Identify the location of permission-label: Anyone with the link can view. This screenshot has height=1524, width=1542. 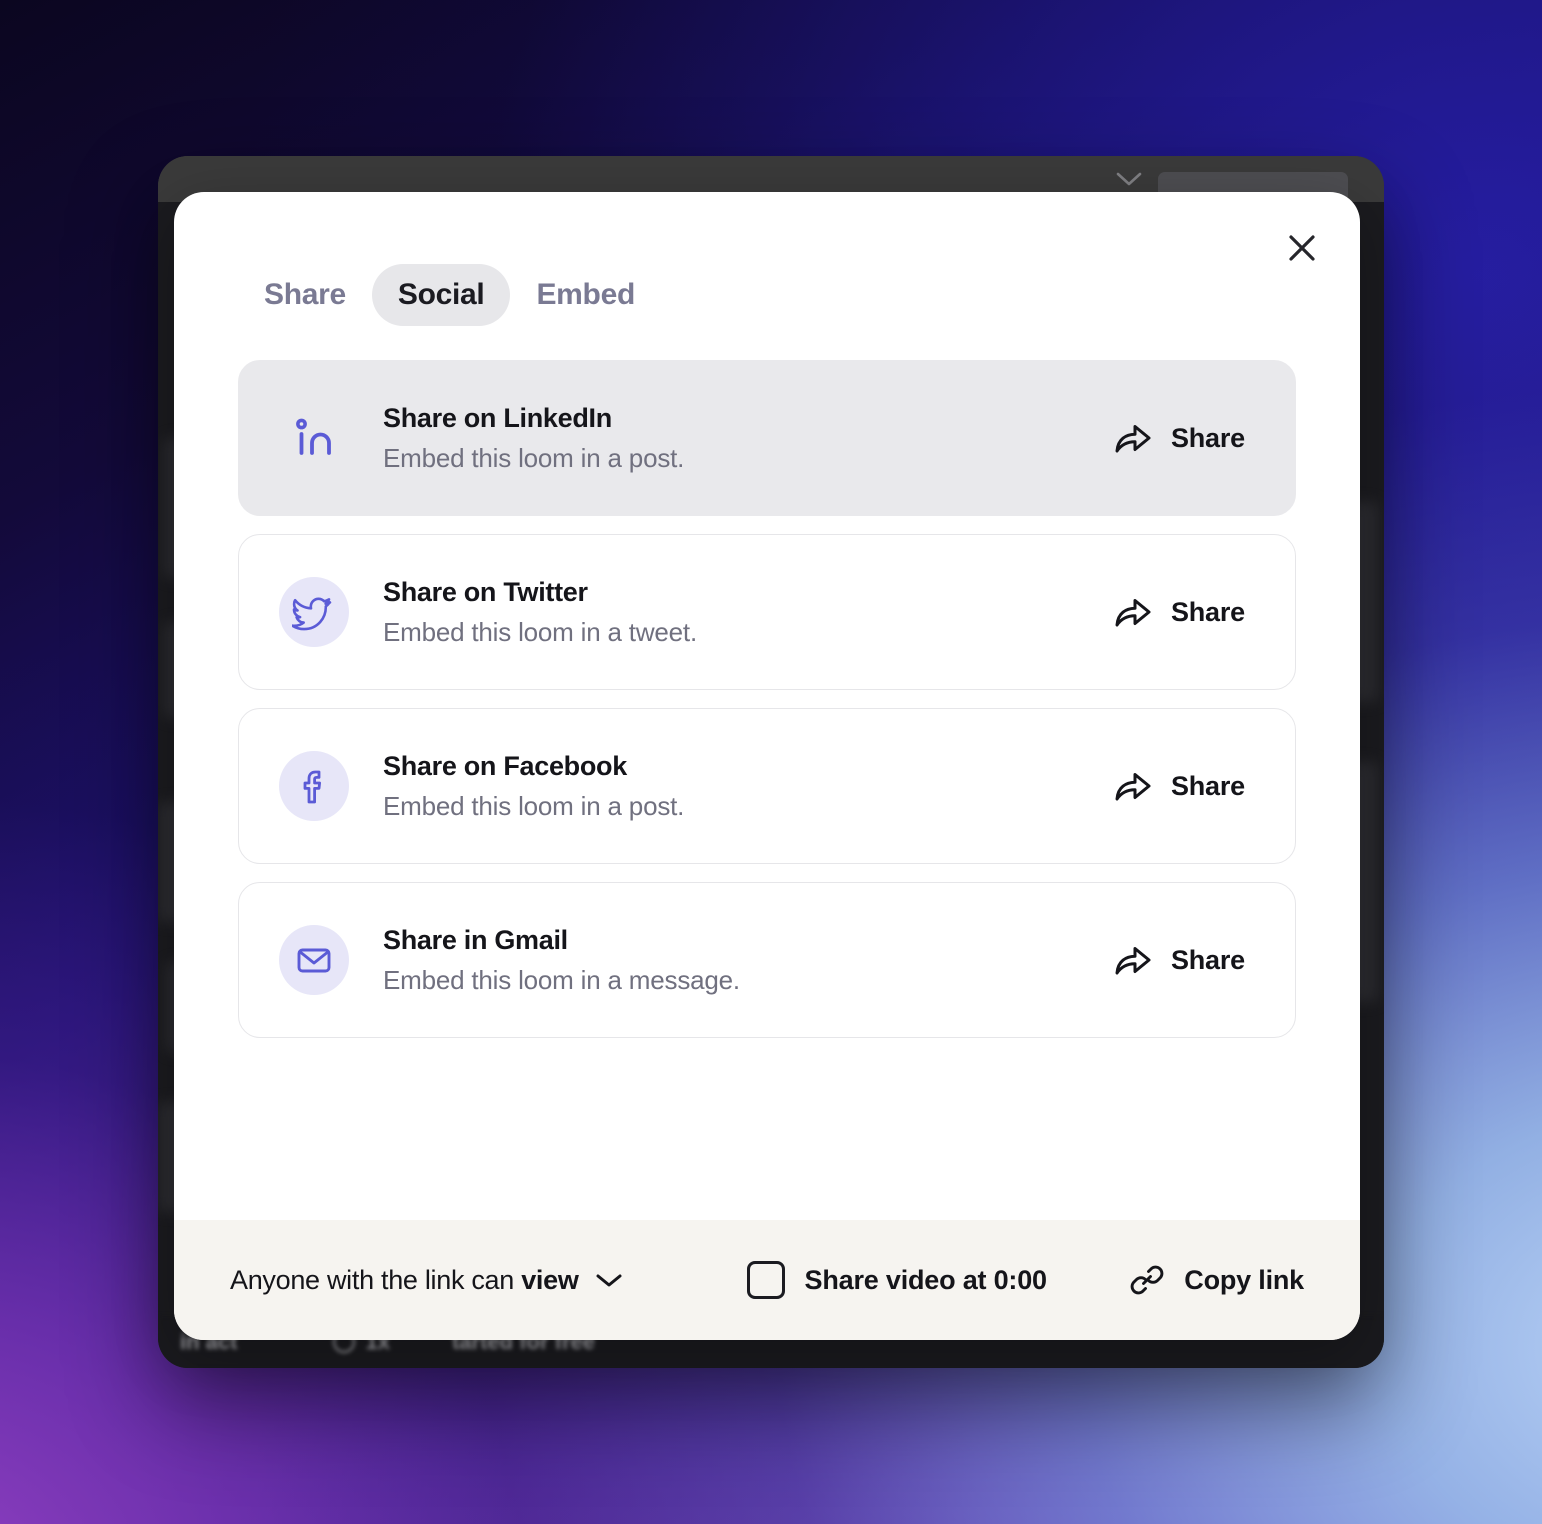
(404, 1280).